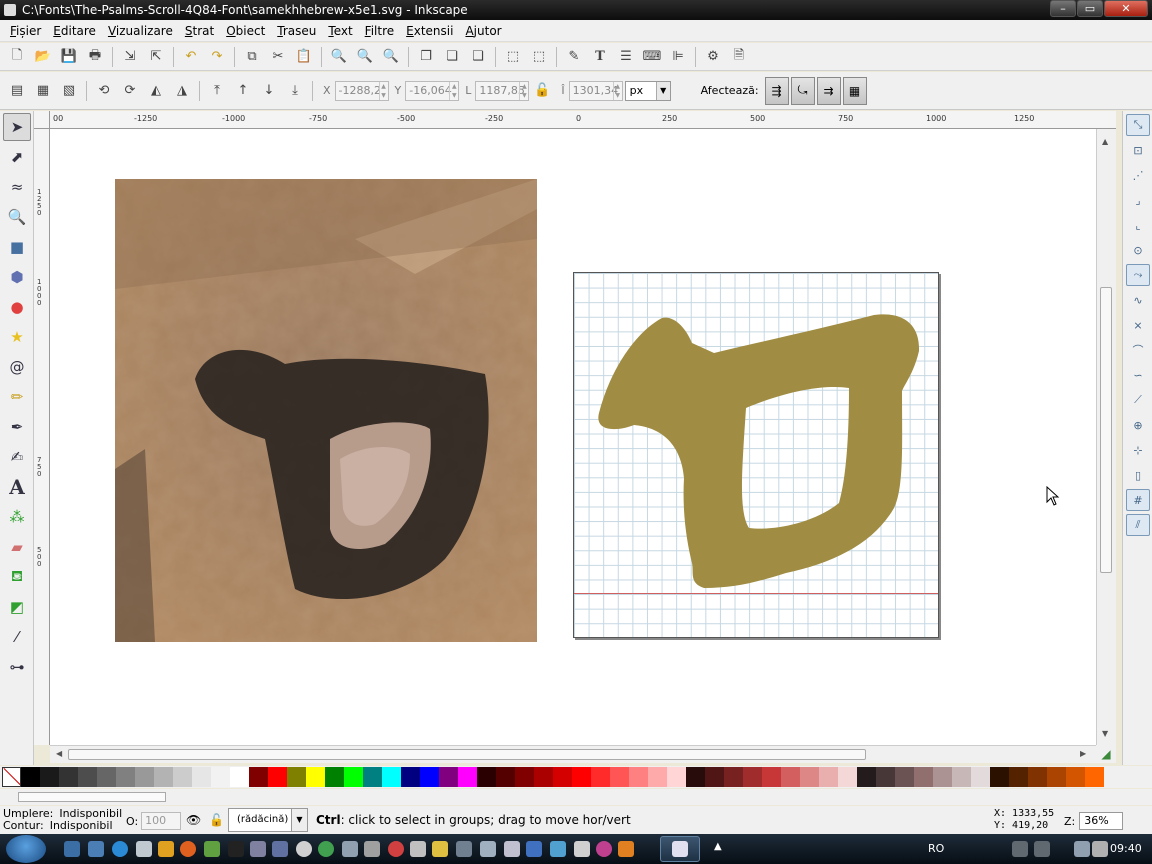 The image size is (1152, 864). Describe the element at coordinates (120, 849) in the screenshot. I see `internet-explorer-icon` at that location.